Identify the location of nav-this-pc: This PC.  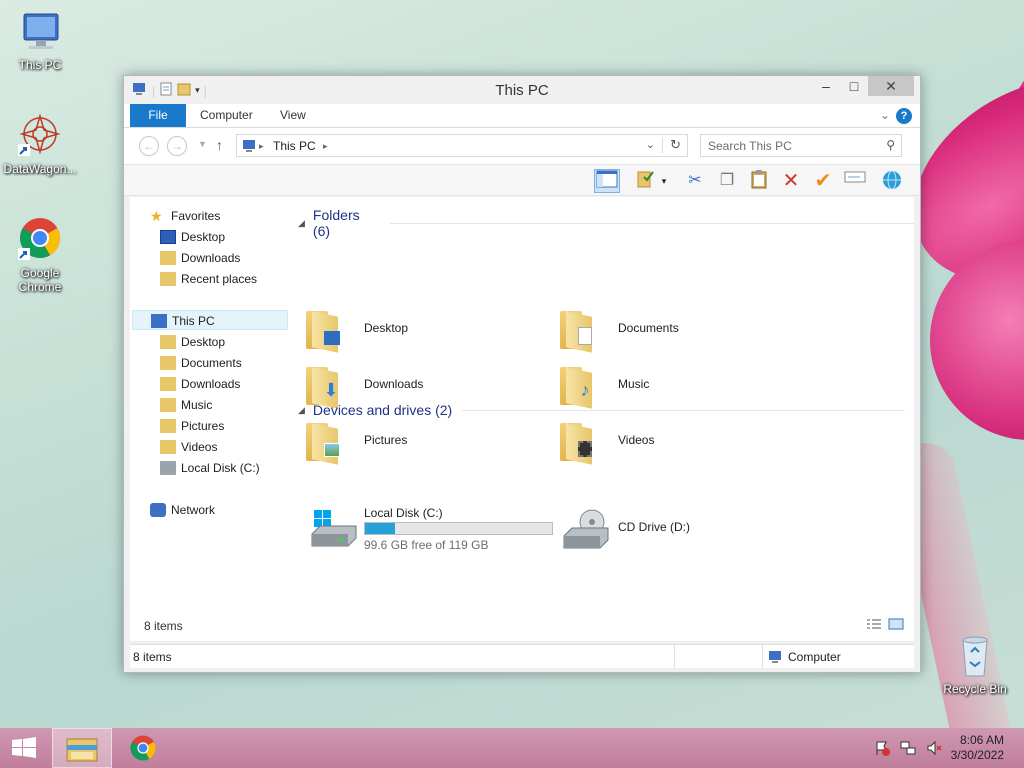
(210, 320).